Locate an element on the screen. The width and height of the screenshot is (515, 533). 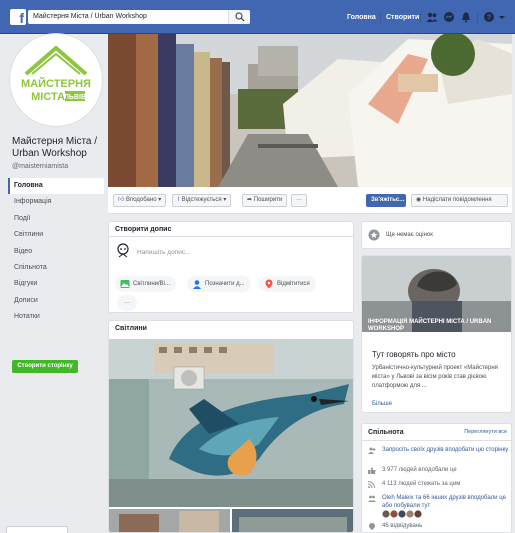
sidebar-item-info: Інформація is located at coordinates (56, 202).